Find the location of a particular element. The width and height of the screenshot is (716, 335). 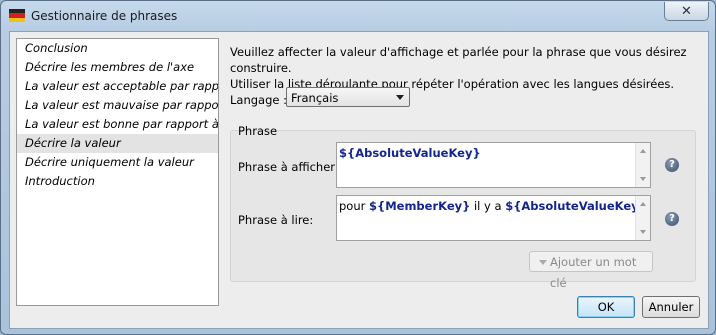

read-scrollbar is located at coordinates (642, 218).